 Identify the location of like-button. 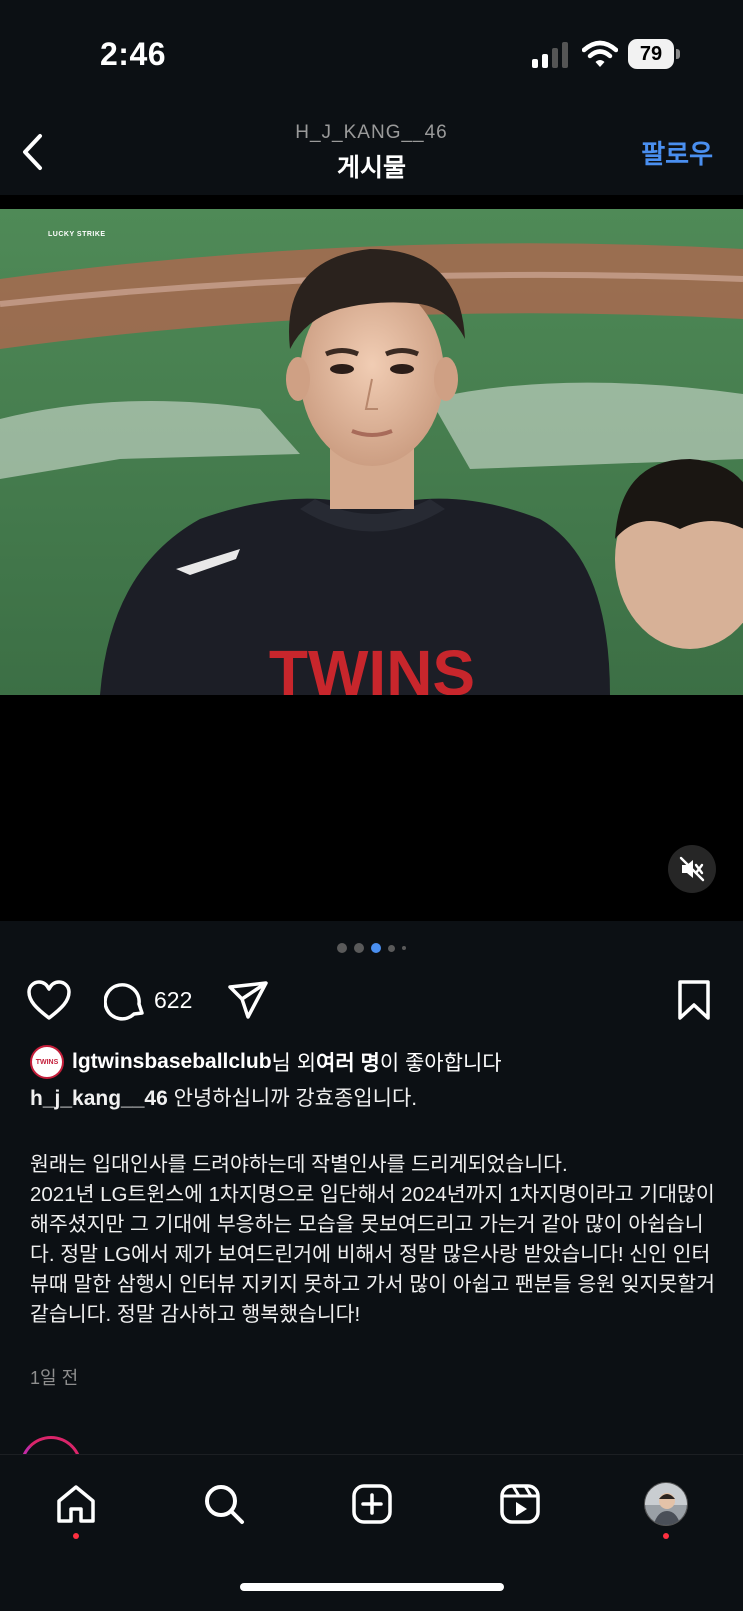
(49, 1000).